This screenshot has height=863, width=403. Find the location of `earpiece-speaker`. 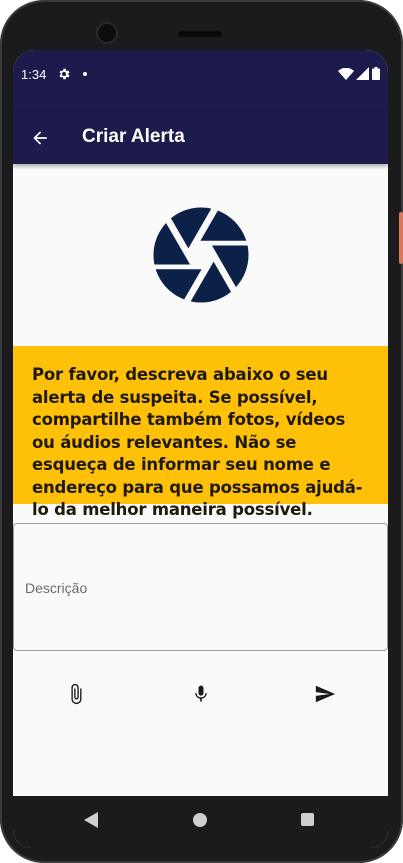

earpiece-speaker is located at coordinates (200, 34).